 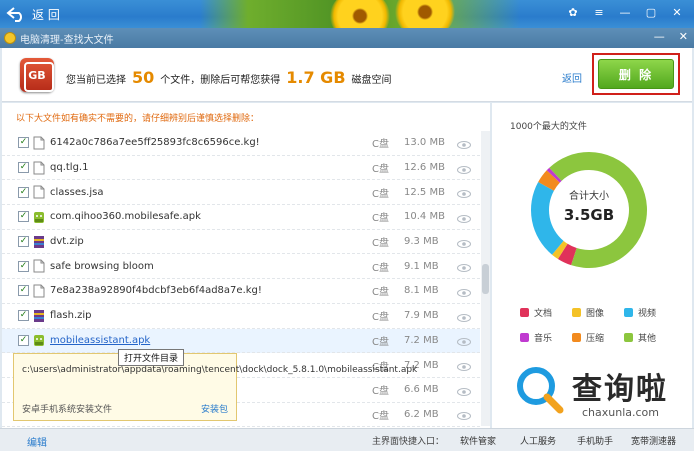 I want to click on dialog-title-bar: 电脑清理-查找大文件 — ✕, so click(x=347, y=38).